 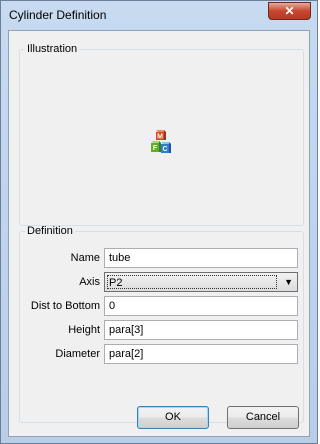 I want to click on ok-button: OK, so click(x=173, y=417).